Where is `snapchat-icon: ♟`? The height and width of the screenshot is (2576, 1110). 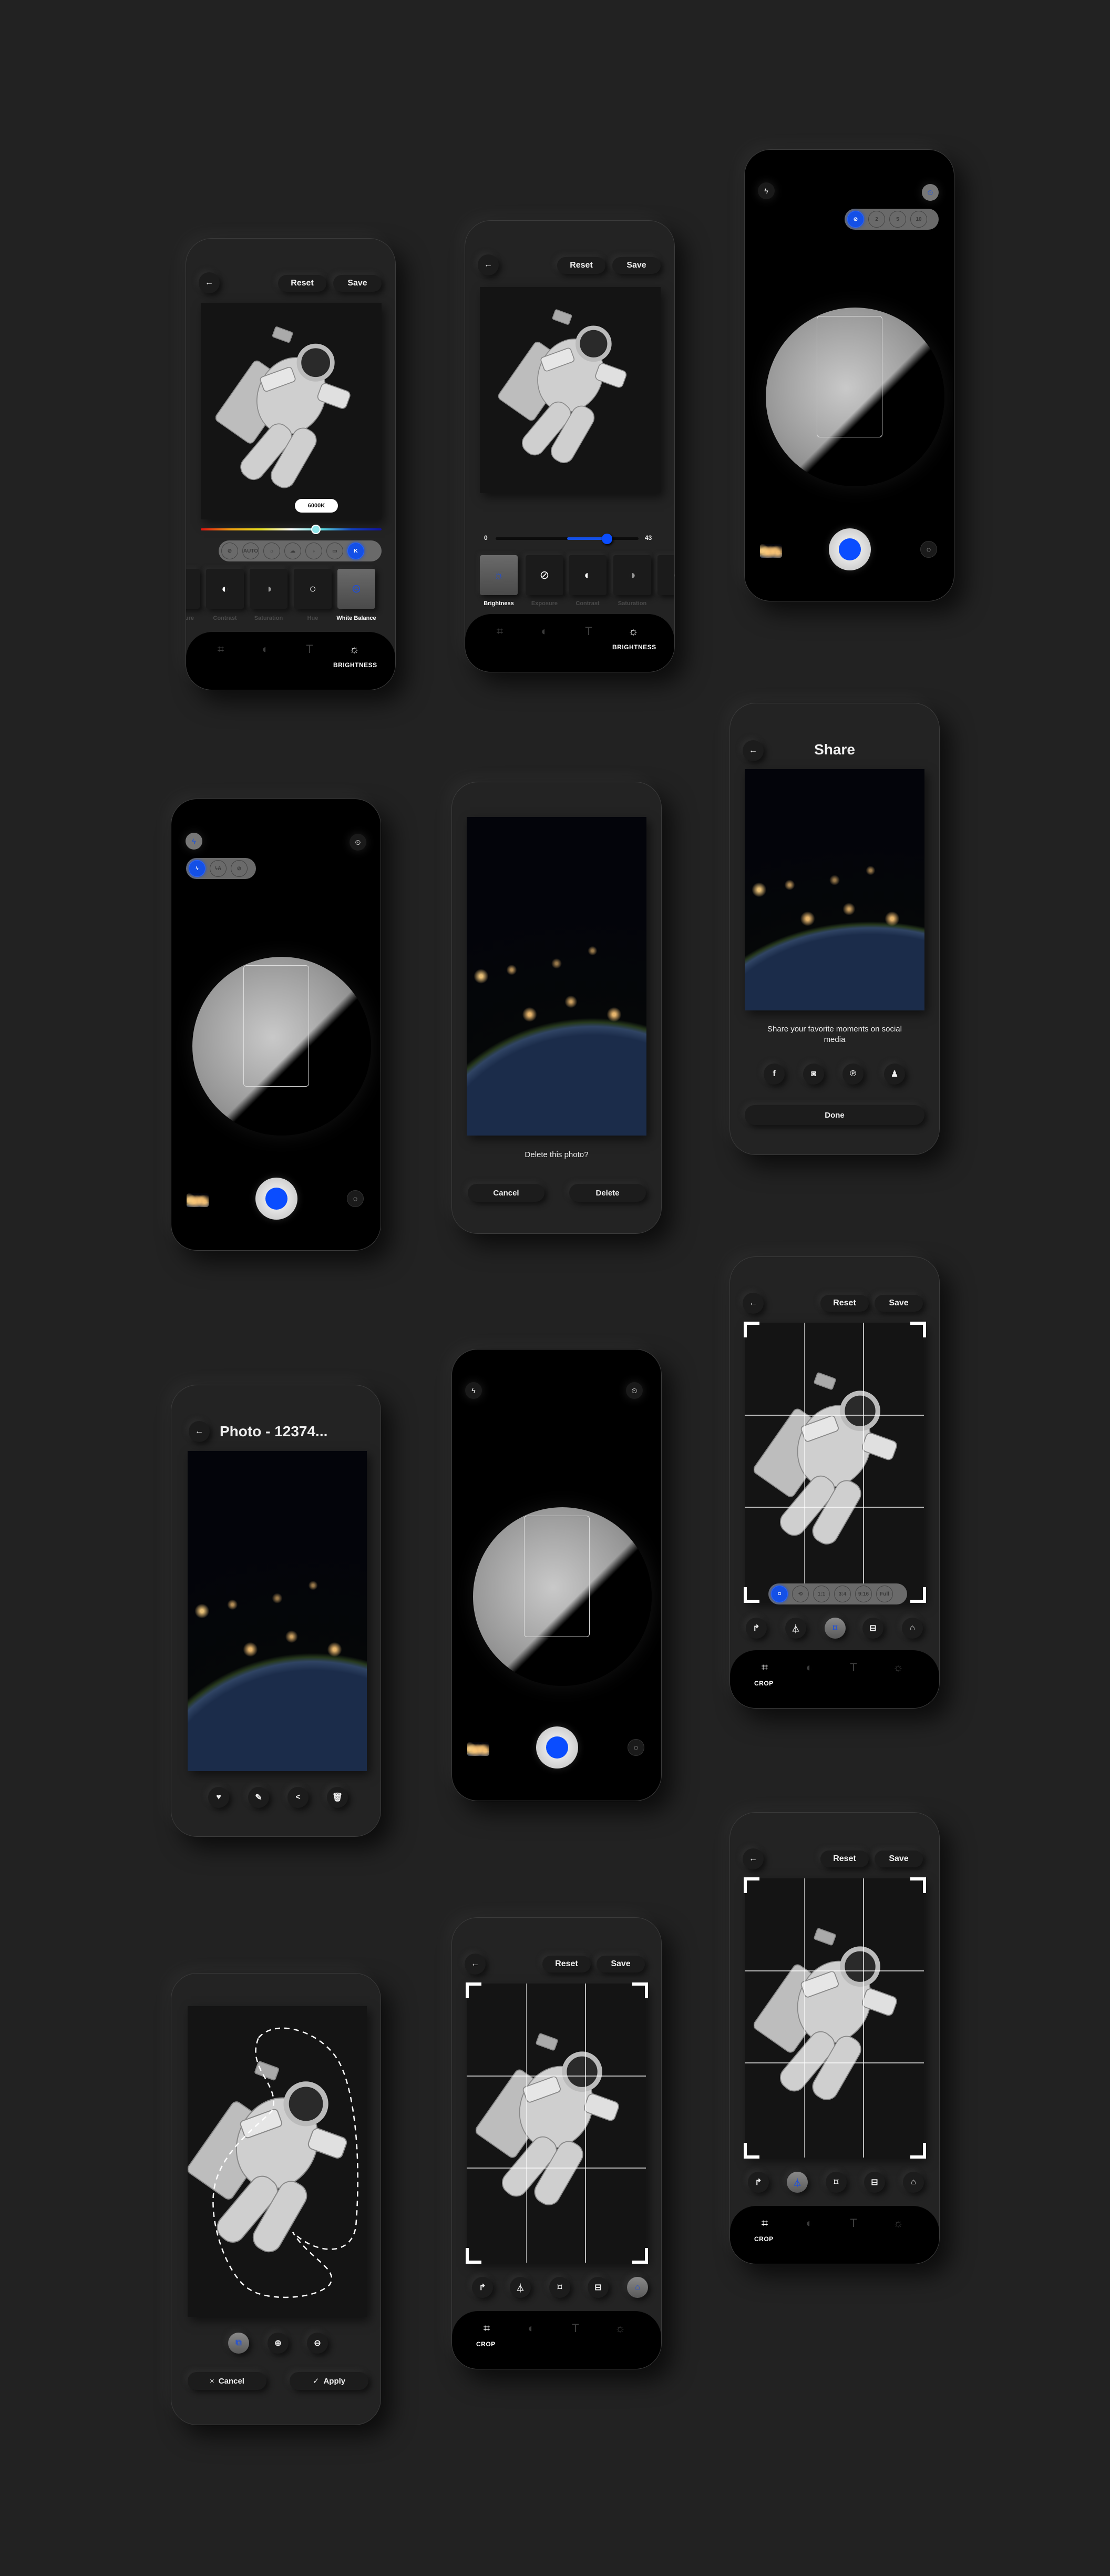
snapchat-icon: ♟ is located at coordinates (894, 1074).